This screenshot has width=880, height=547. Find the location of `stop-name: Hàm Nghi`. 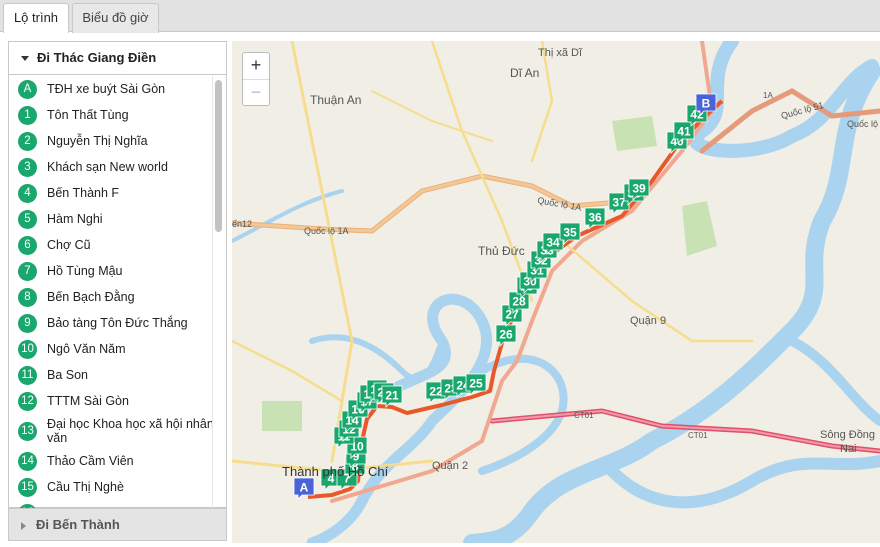

stop-name: Hàm Nghi is located at coordinates (75, 219).